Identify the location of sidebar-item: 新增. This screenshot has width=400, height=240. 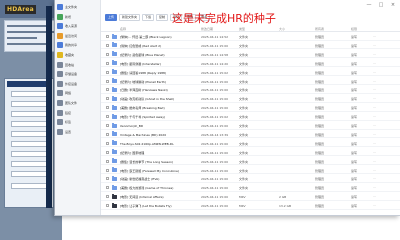
(78, 17).